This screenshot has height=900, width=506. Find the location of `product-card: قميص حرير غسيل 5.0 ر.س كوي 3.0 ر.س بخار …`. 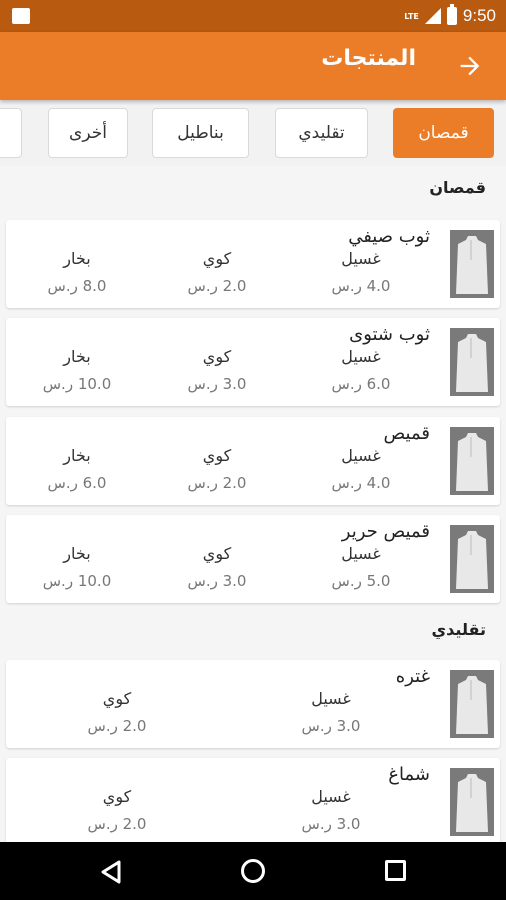

product-card: قميص حرير غسيل 5.0 ر.س كوي 3.0 ر.س بخار … is located at coordinates (253, 559).